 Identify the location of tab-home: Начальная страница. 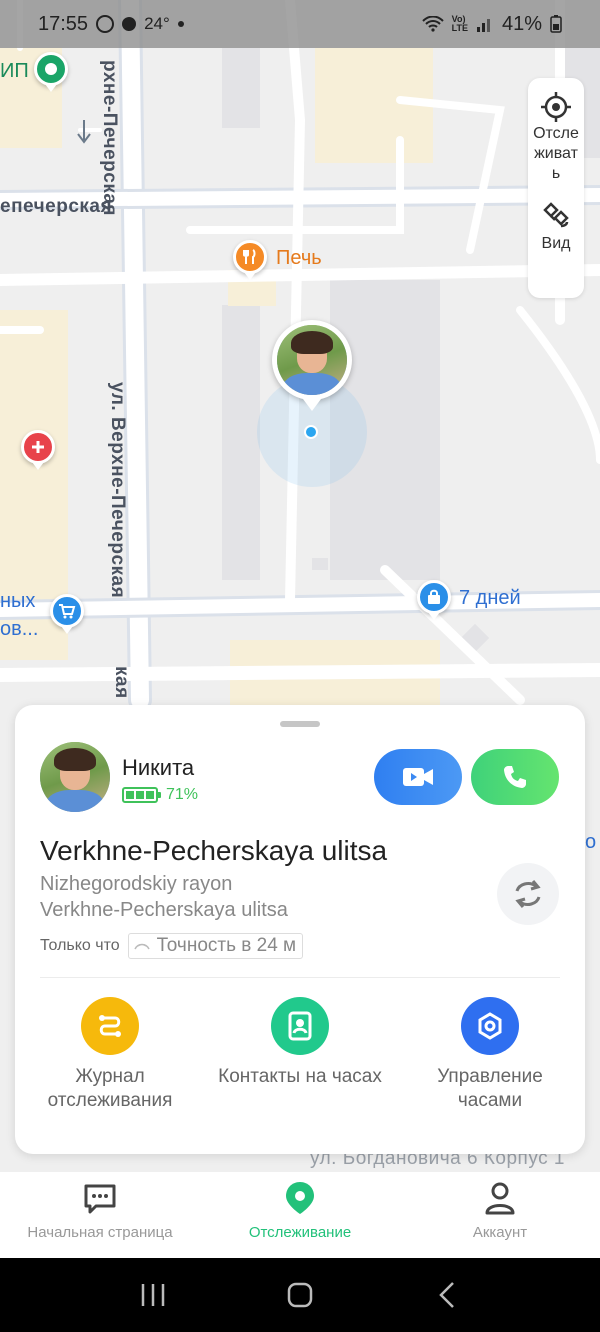
(100, 1215).